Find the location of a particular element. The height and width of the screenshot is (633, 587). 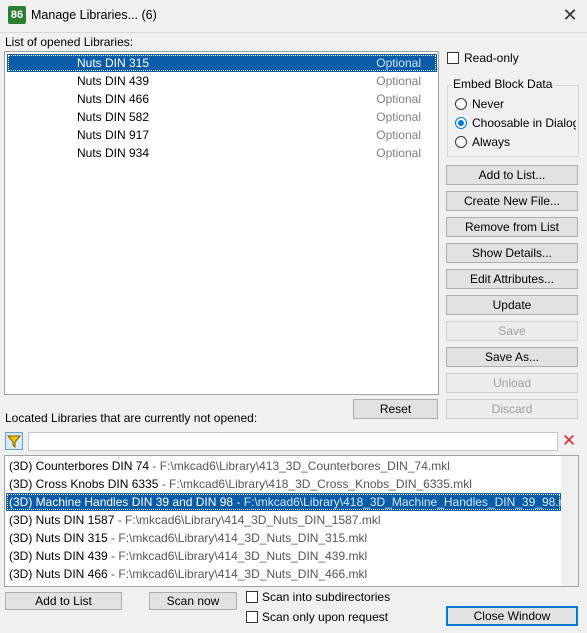

located-list-scrollbar is located at coordinates (569, 521).